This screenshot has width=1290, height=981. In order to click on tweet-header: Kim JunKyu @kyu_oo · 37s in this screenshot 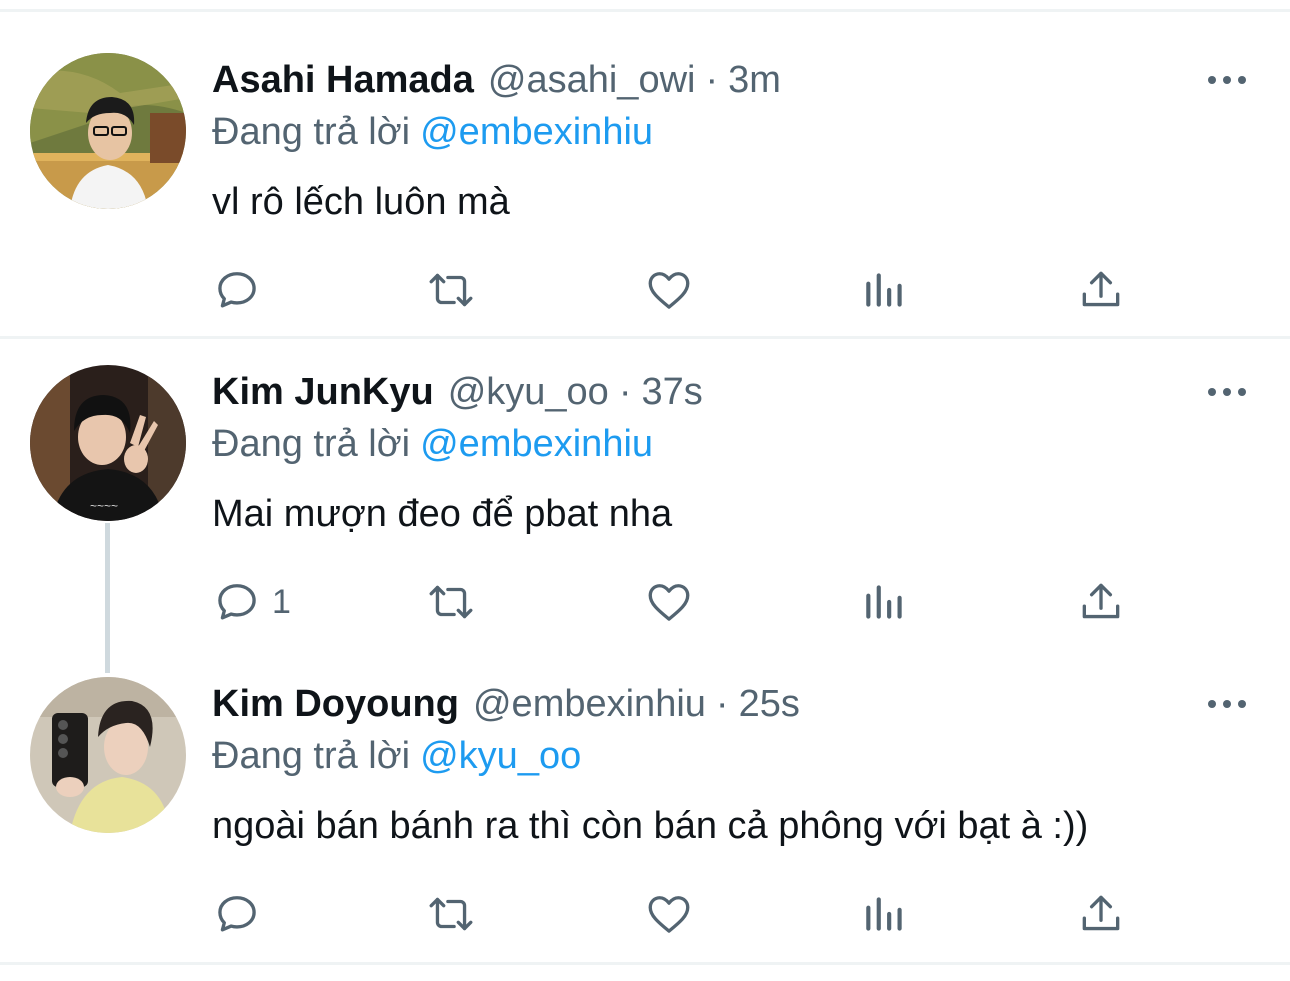, I will do `click(457, 392)`.